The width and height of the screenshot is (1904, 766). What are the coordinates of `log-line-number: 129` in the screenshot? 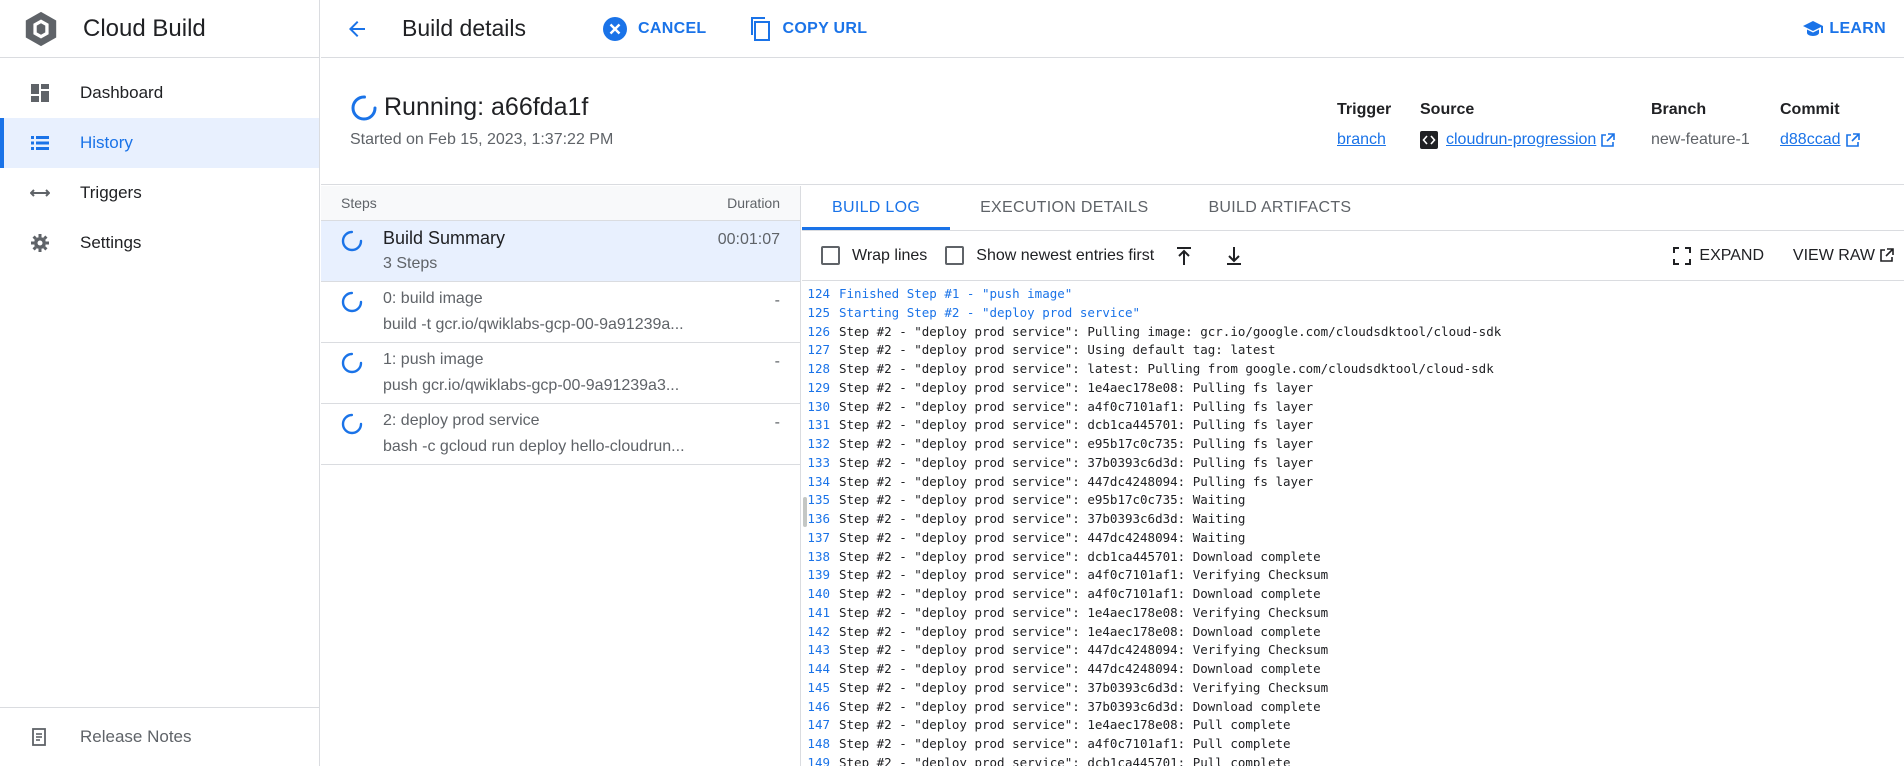 It's located at (820, 388).